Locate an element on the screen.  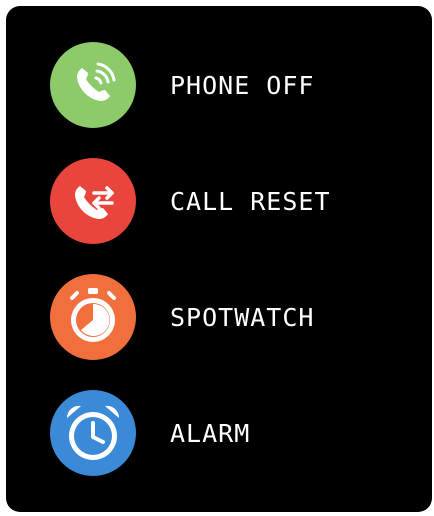
alarm-clock-icon is located at coordinates (93, 433).